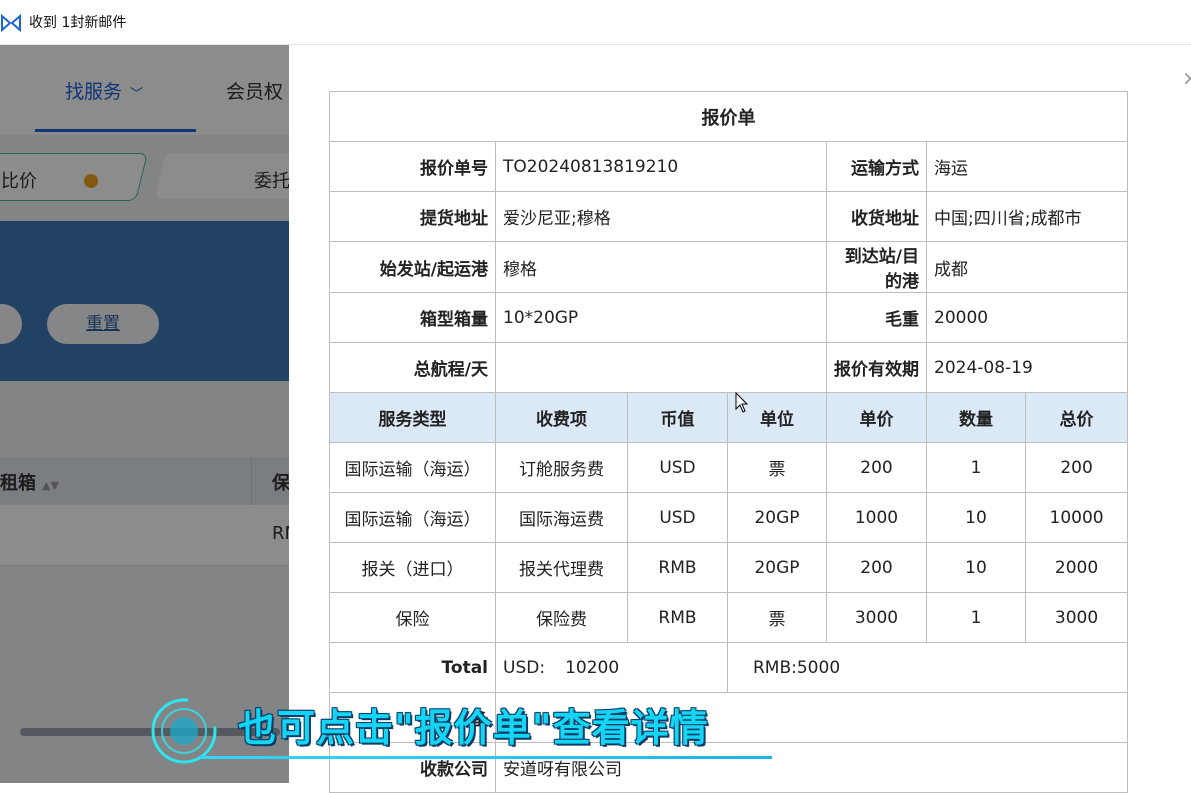  I want to click on window-titlebar: 收到 1封新邮件, so click(595, 22).